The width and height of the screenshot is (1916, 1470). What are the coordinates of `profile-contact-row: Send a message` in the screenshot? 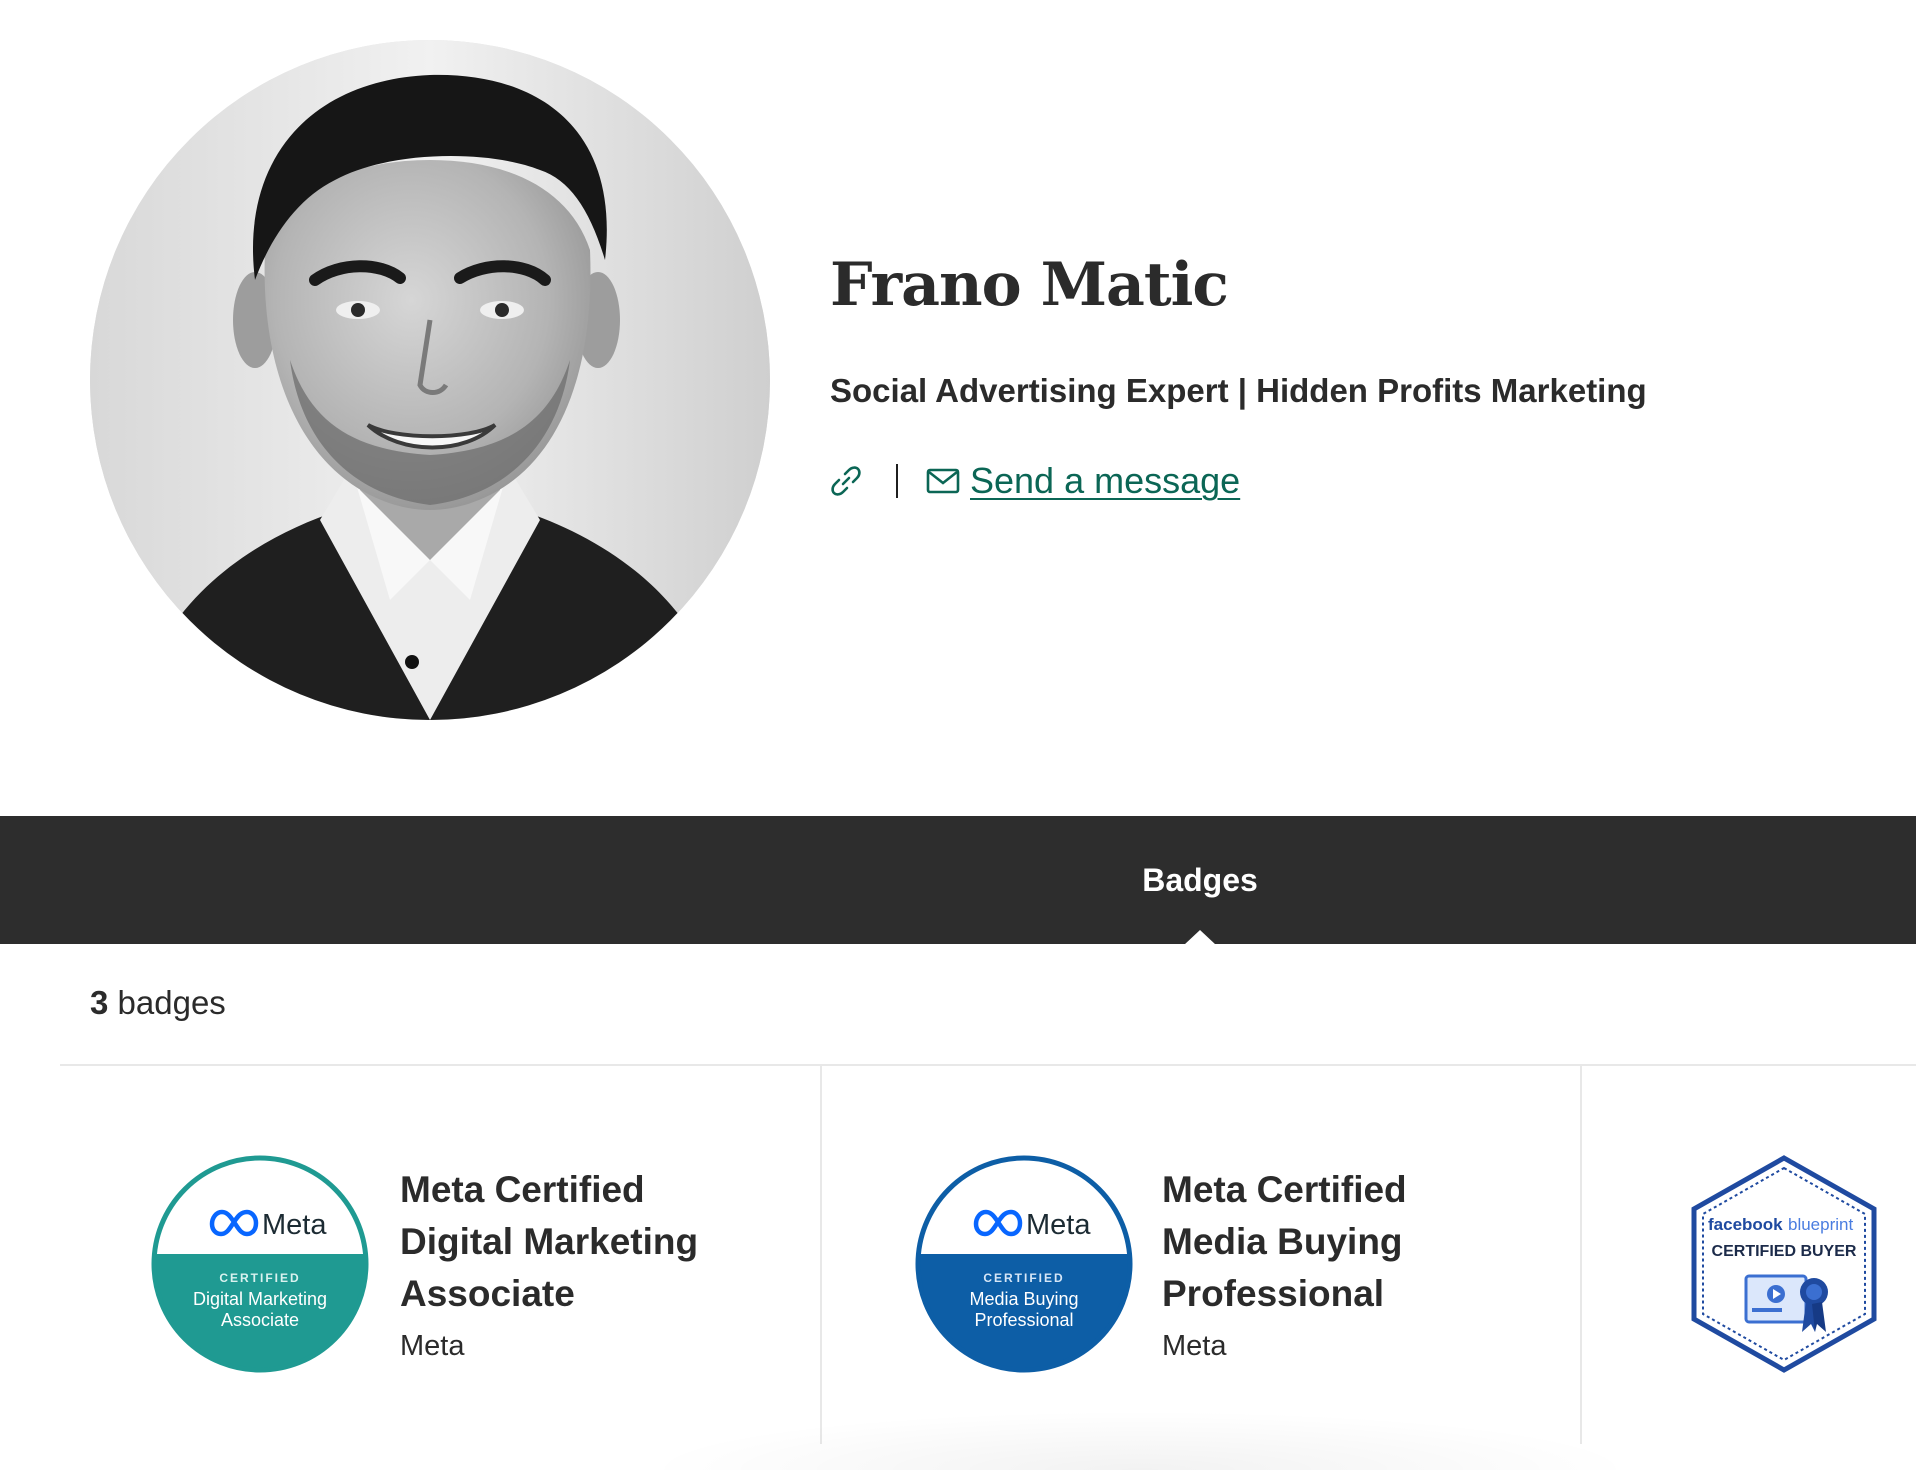 It's located at (1034, 481).